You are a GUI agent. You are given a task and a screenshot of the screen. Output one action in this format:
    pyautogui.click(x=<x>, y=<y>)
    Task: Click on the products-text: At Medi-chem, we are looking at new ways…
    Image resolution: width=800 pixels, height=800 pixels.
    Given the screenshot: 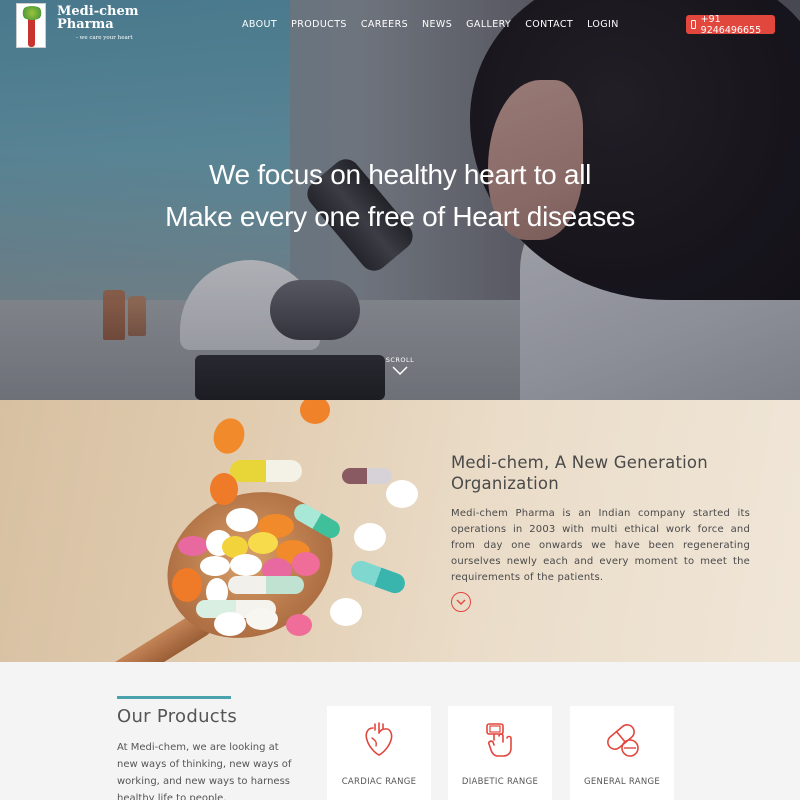 What is the action you would take?
    pyautogui.click(x=204, y=771)
    